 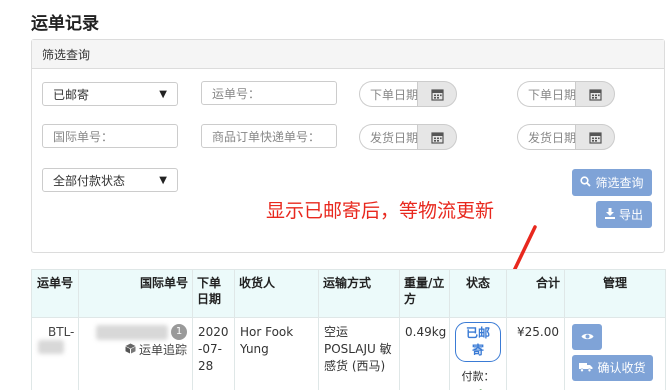 I want to click on status-select: 已邮寄 ▼, so click(x=110, y=94).